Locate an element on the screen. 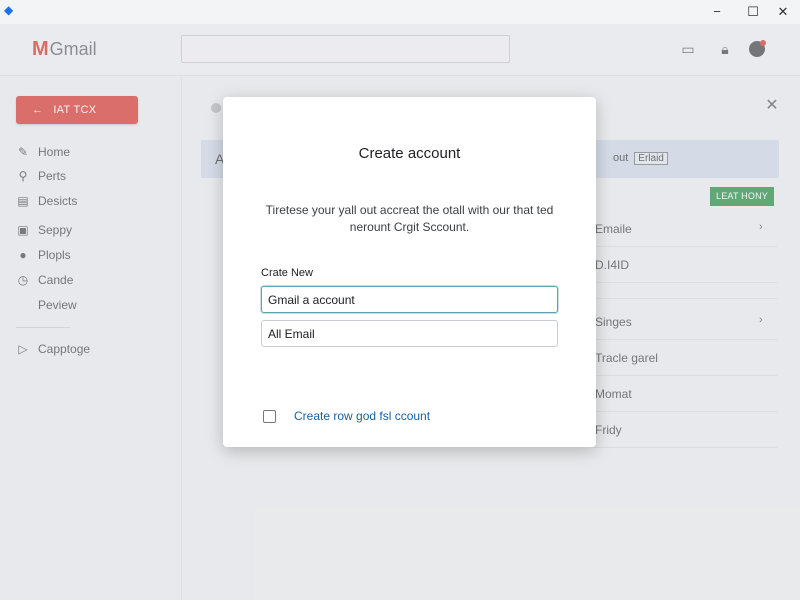 Image resolution: width=800 pixels, height=600 pixels. maximize-icon: ☐ is located at coordinates (753, 12).